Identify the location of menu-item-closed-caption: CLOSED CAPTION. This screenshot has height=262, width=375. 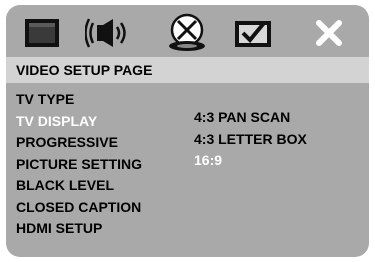
(79, 208).